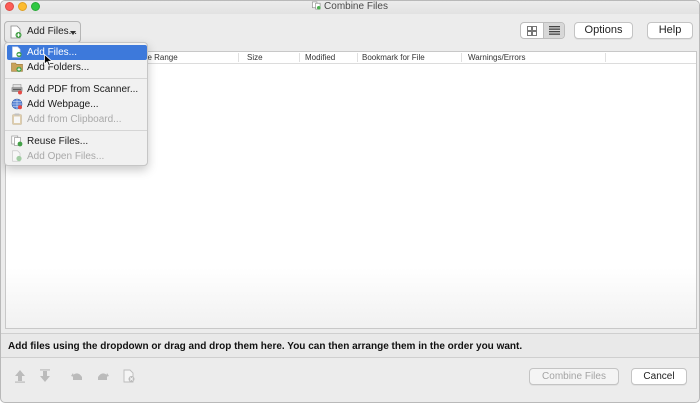 The height and width of the screenshot is (403, 700). What do you see at coordinates (17, 67) in the screenshot?
I see `add-folder-icon` at bounding box center [17, 67].